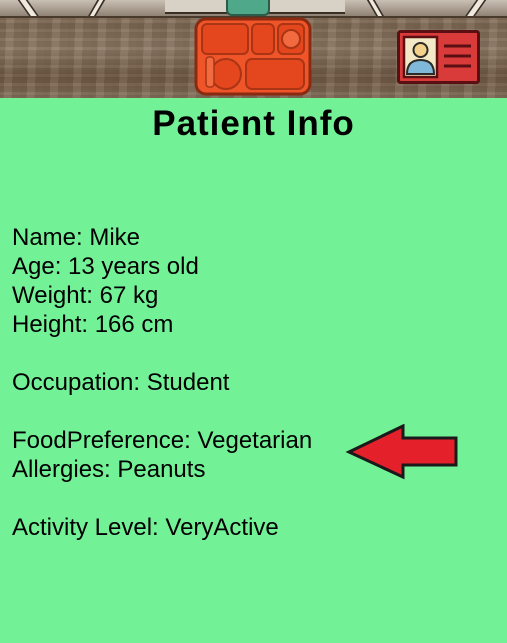 The image size is (507, 643). I want to click on patient-activity-level: Activity Level: VeryActive, so click(145, 527).